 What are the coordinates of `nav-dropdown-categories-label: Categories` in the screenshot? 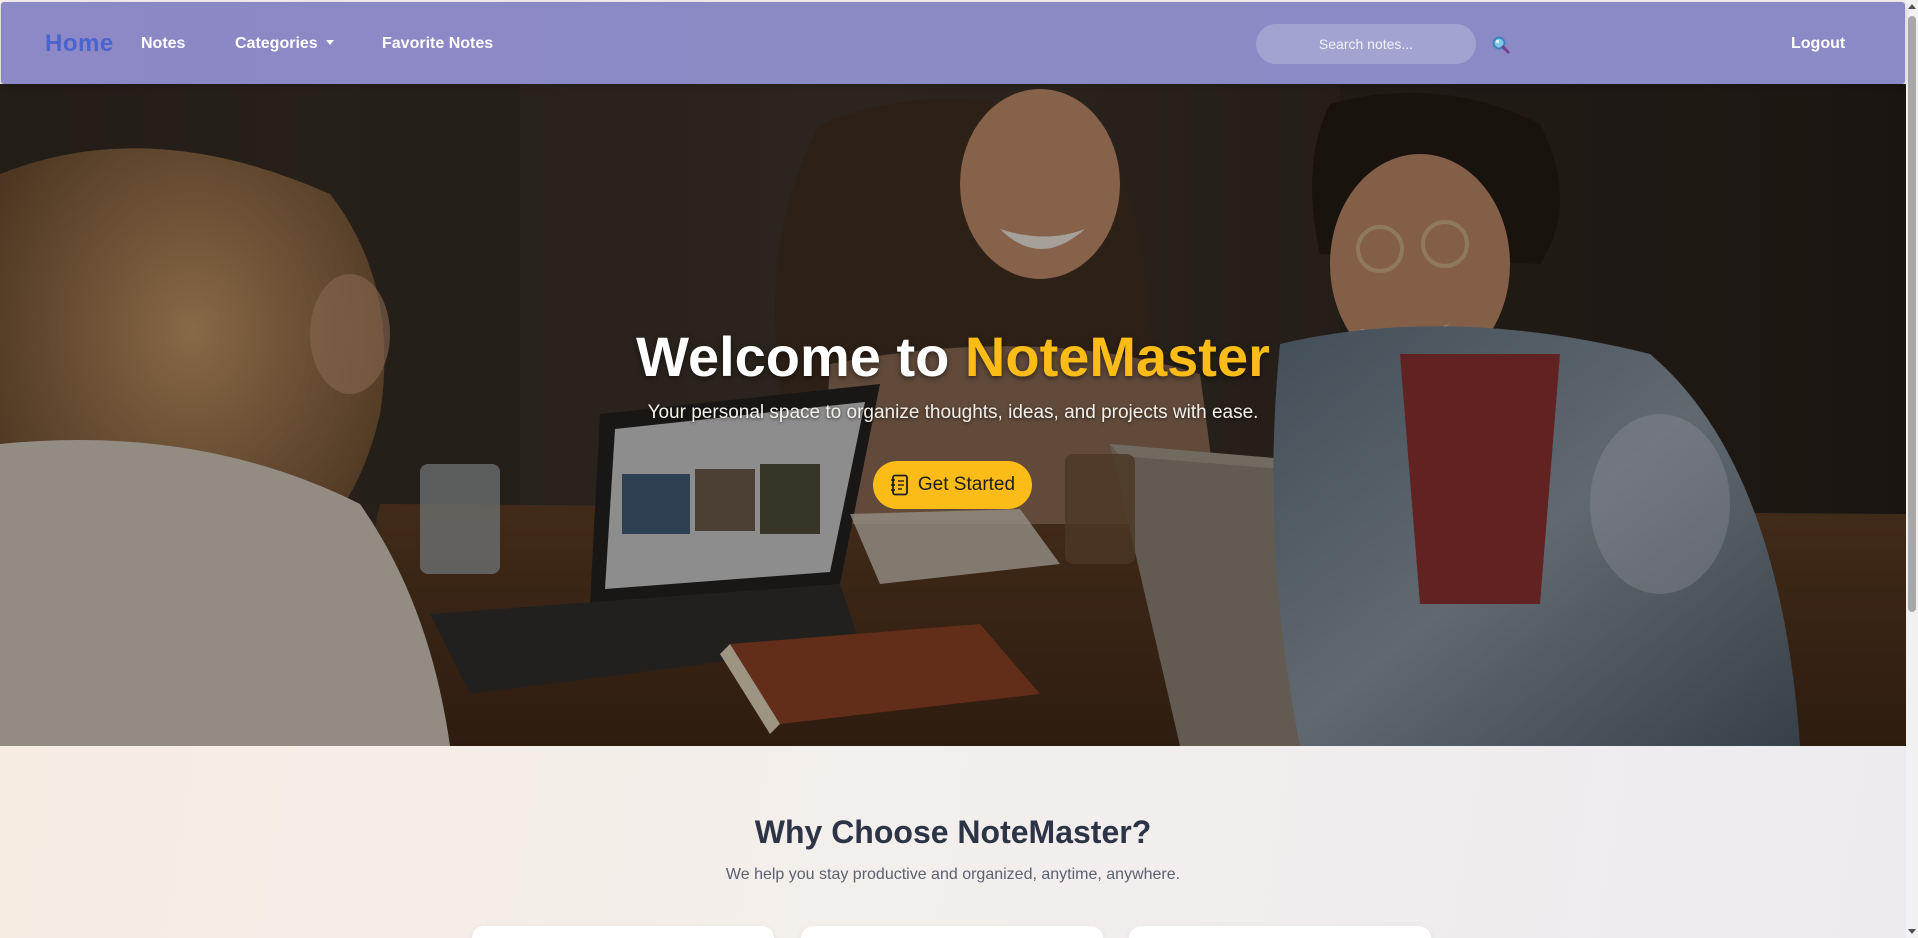 It's located at (276, 43).